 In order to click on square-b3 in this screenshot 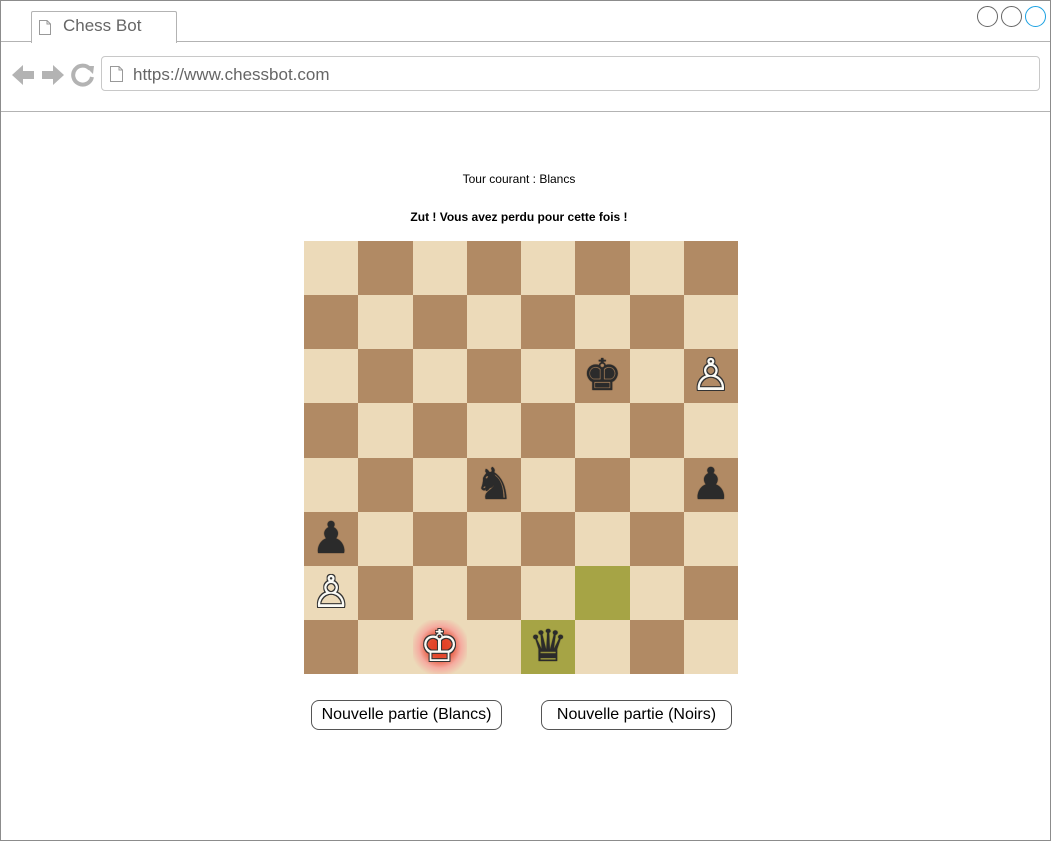, I will do `click(385, 538)`.